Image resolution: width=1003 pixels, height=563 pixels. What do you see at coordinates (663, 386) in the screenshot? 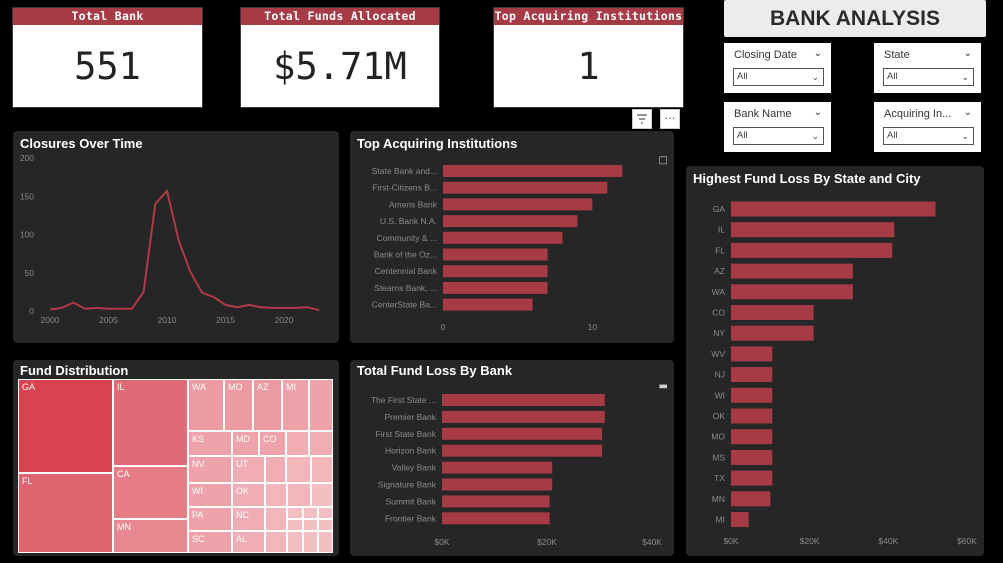
I see `focus-mode-icon: ▬` at bounding box center [663, 386].